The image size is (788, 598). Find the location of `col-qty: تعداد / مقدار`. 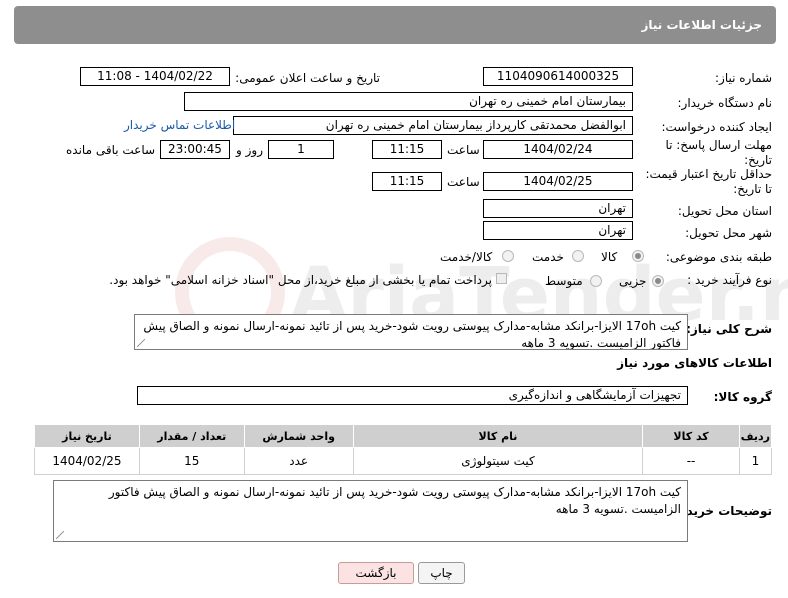

col-qty: تعداد / مقدار is located at coordinates (191, 436).